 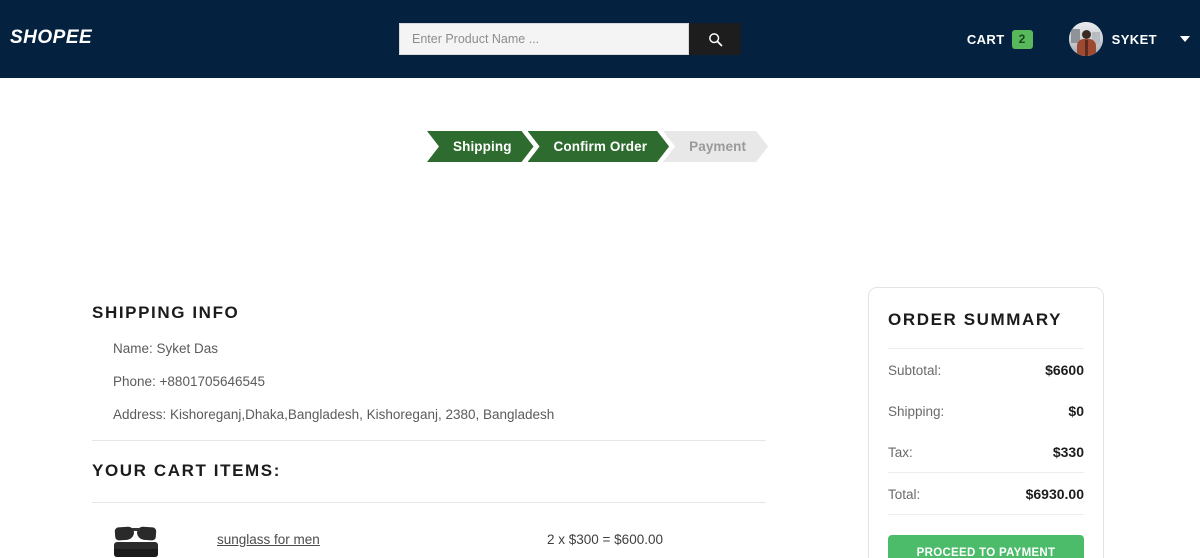 I want to click on cart-item-name: sunglass for men, so click(x=382, y=539).